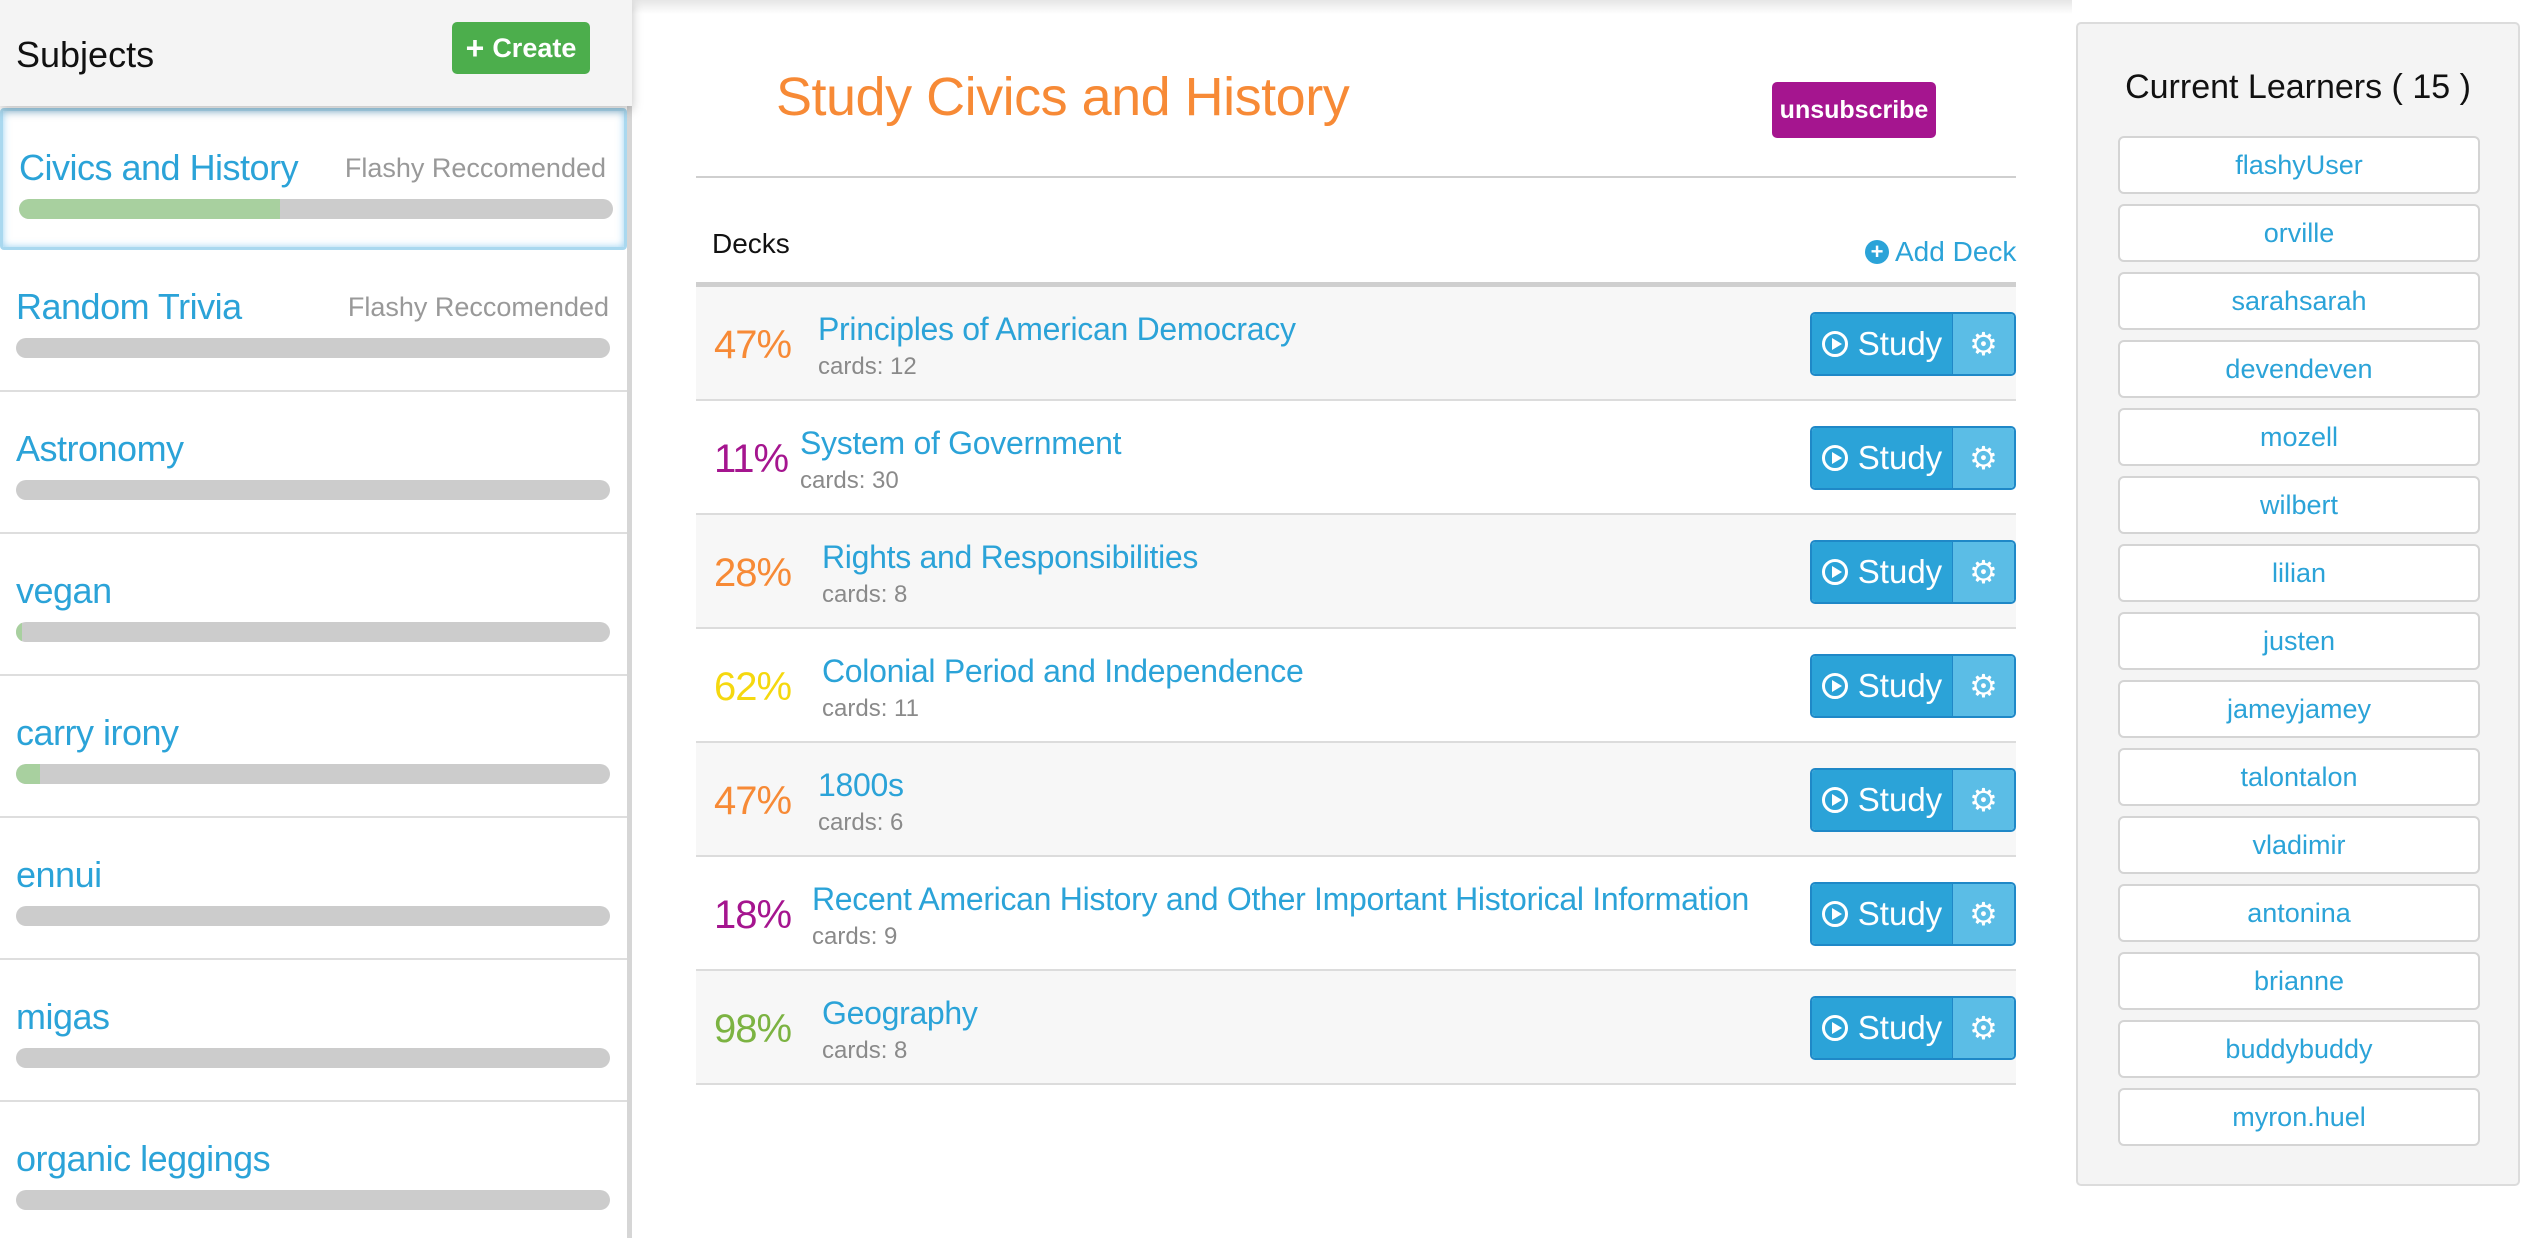  What do you see at coordinates (2299, 981) in the screenshot?
I see `learner-item: brianne` at bounding box center [2299, 981].